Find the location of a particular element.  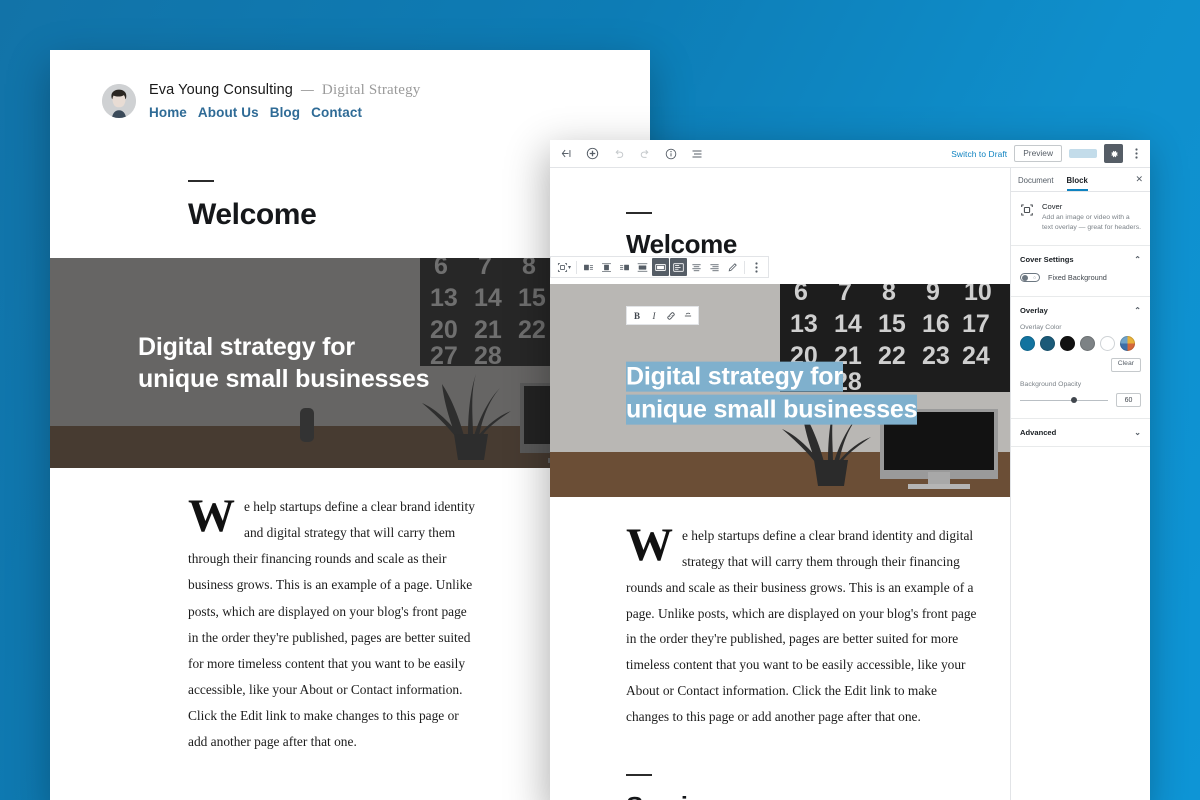

preview-button: Preview is located at coordinates (1038, 153).